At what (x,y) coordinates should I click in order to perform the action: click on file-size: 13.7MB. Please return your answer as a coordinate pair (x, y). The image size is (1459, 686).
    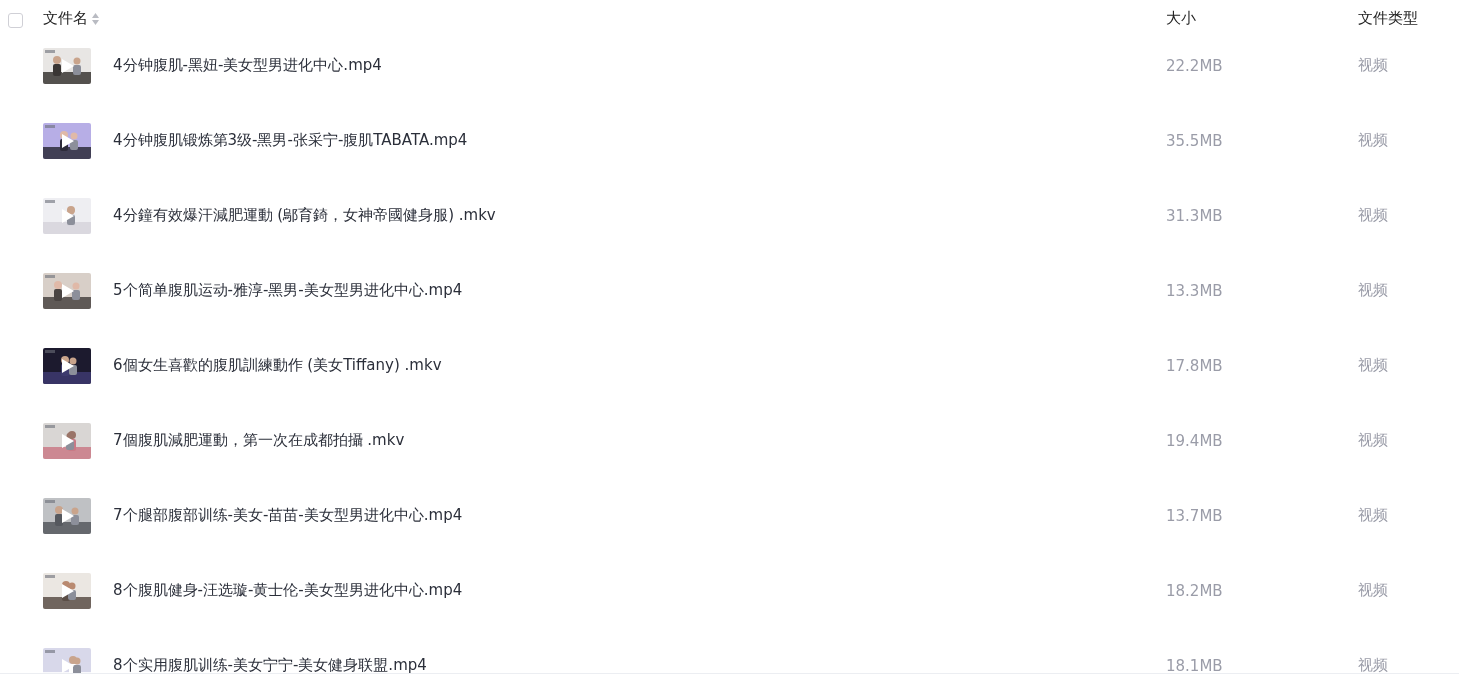
    Looking at the image, I should click on (1195, 515).